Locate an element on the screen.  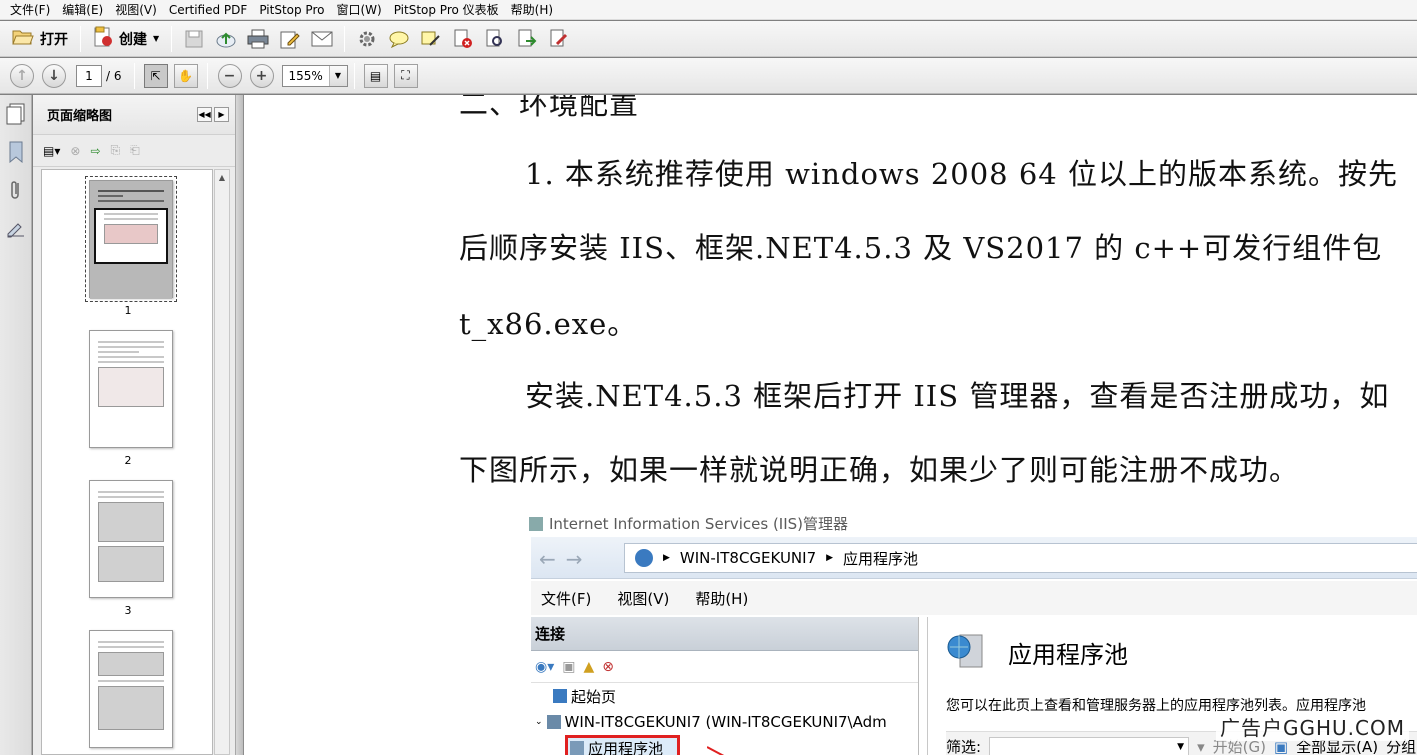
page-number-label: 2 is located at coordinates (128, 460).